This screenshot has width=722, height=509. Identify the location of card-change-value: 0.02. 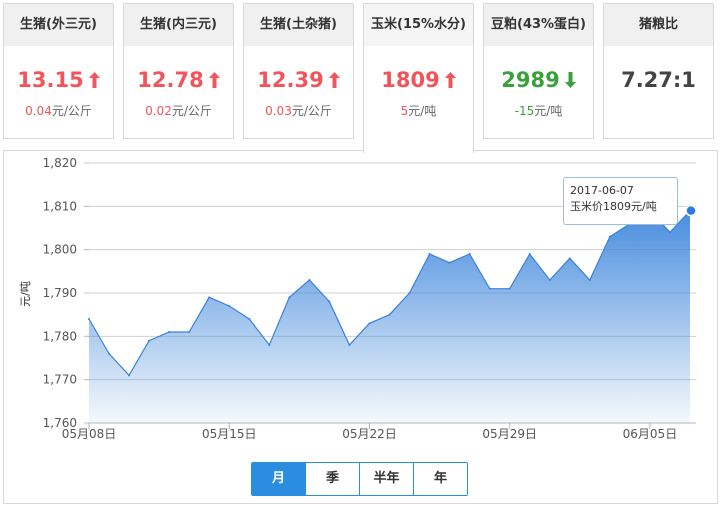
(158, 111).